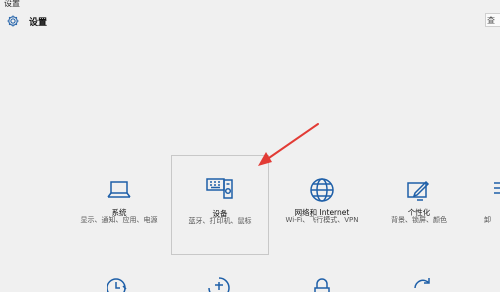 The image size is (500, 292). I want to click on app-title: 设置, so click(38, 22).